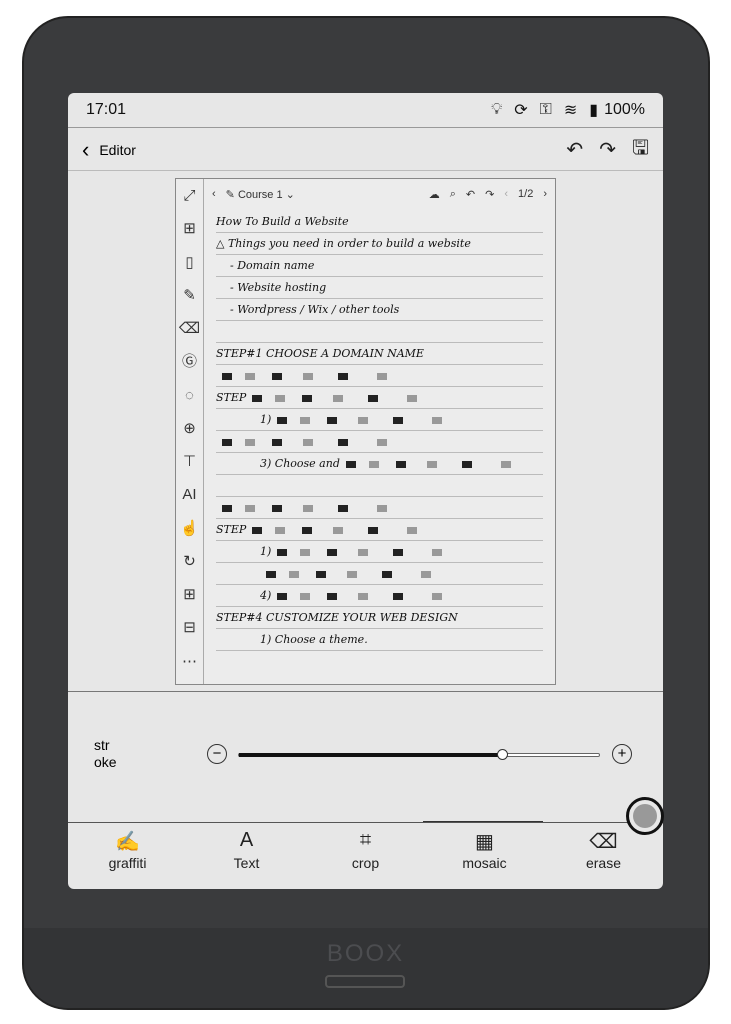  What do you see at coordinates (266, 551) in the screenshot?
I see `note-line-text: 1)` at bounding box center [266, 551].